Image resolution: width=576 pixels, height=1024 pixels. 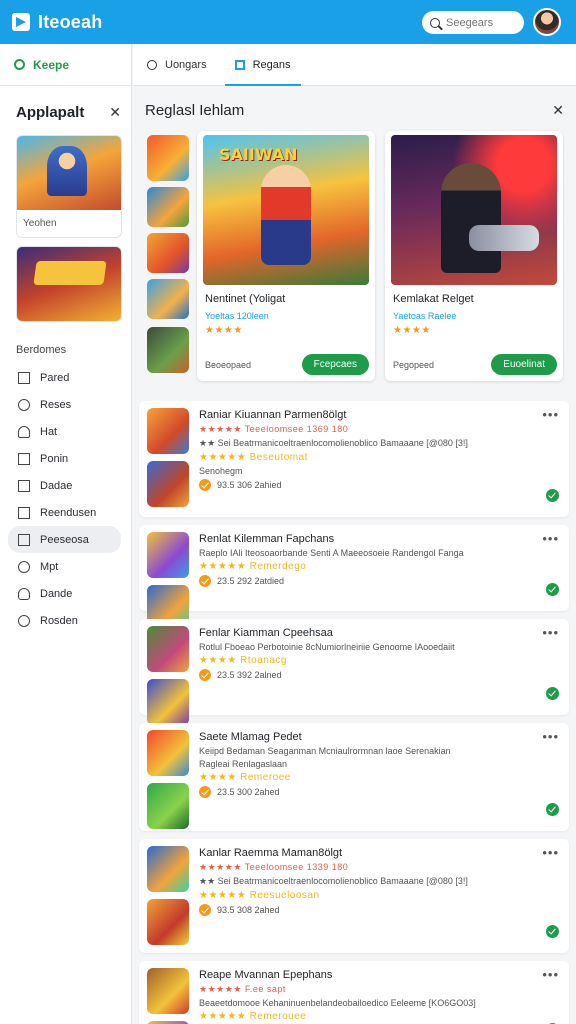 I want to click on home-icon, so click(x=24, y=377).